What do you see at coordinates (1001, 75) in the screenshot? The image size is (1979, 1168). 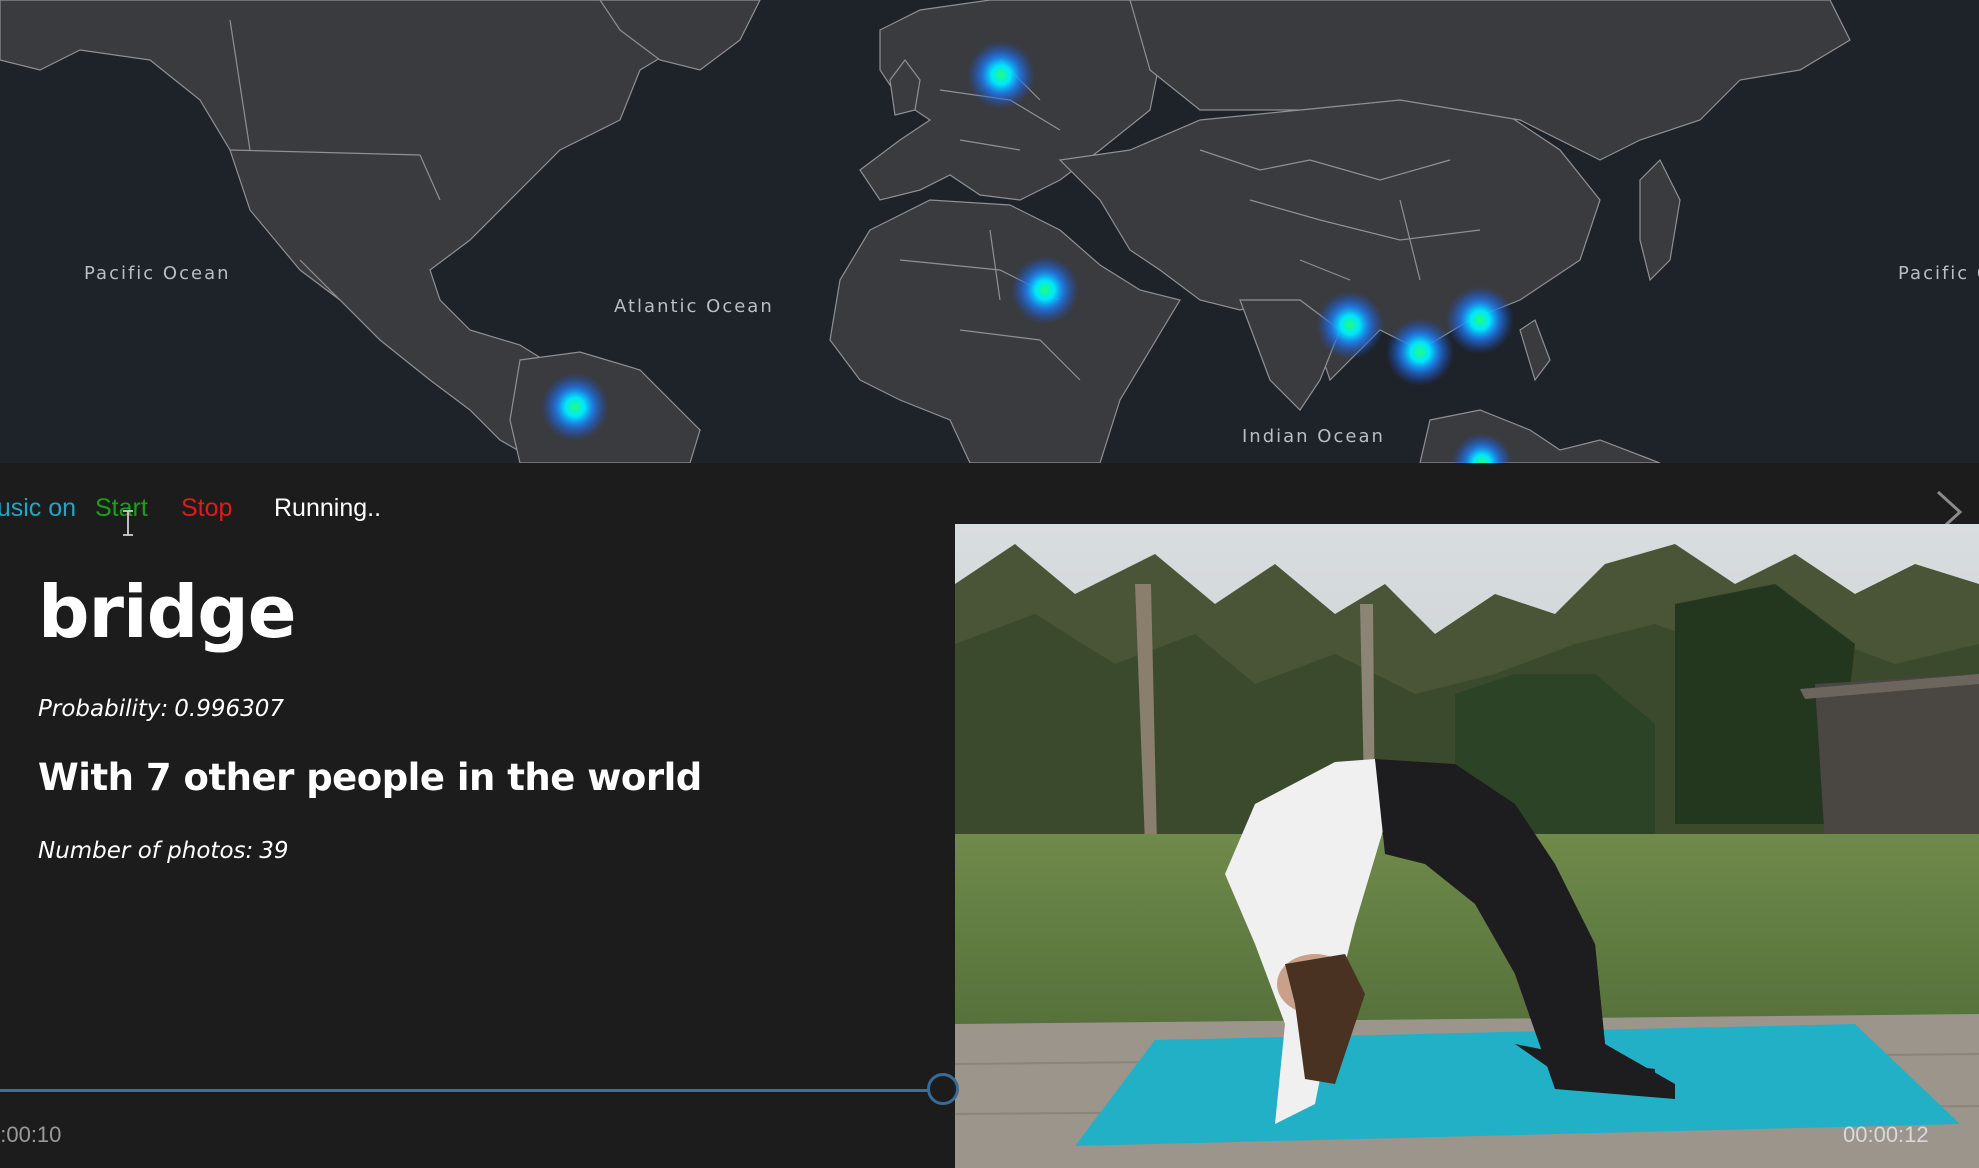 I see `hotspot-northern-europe` at bounding box center [1001, 75].